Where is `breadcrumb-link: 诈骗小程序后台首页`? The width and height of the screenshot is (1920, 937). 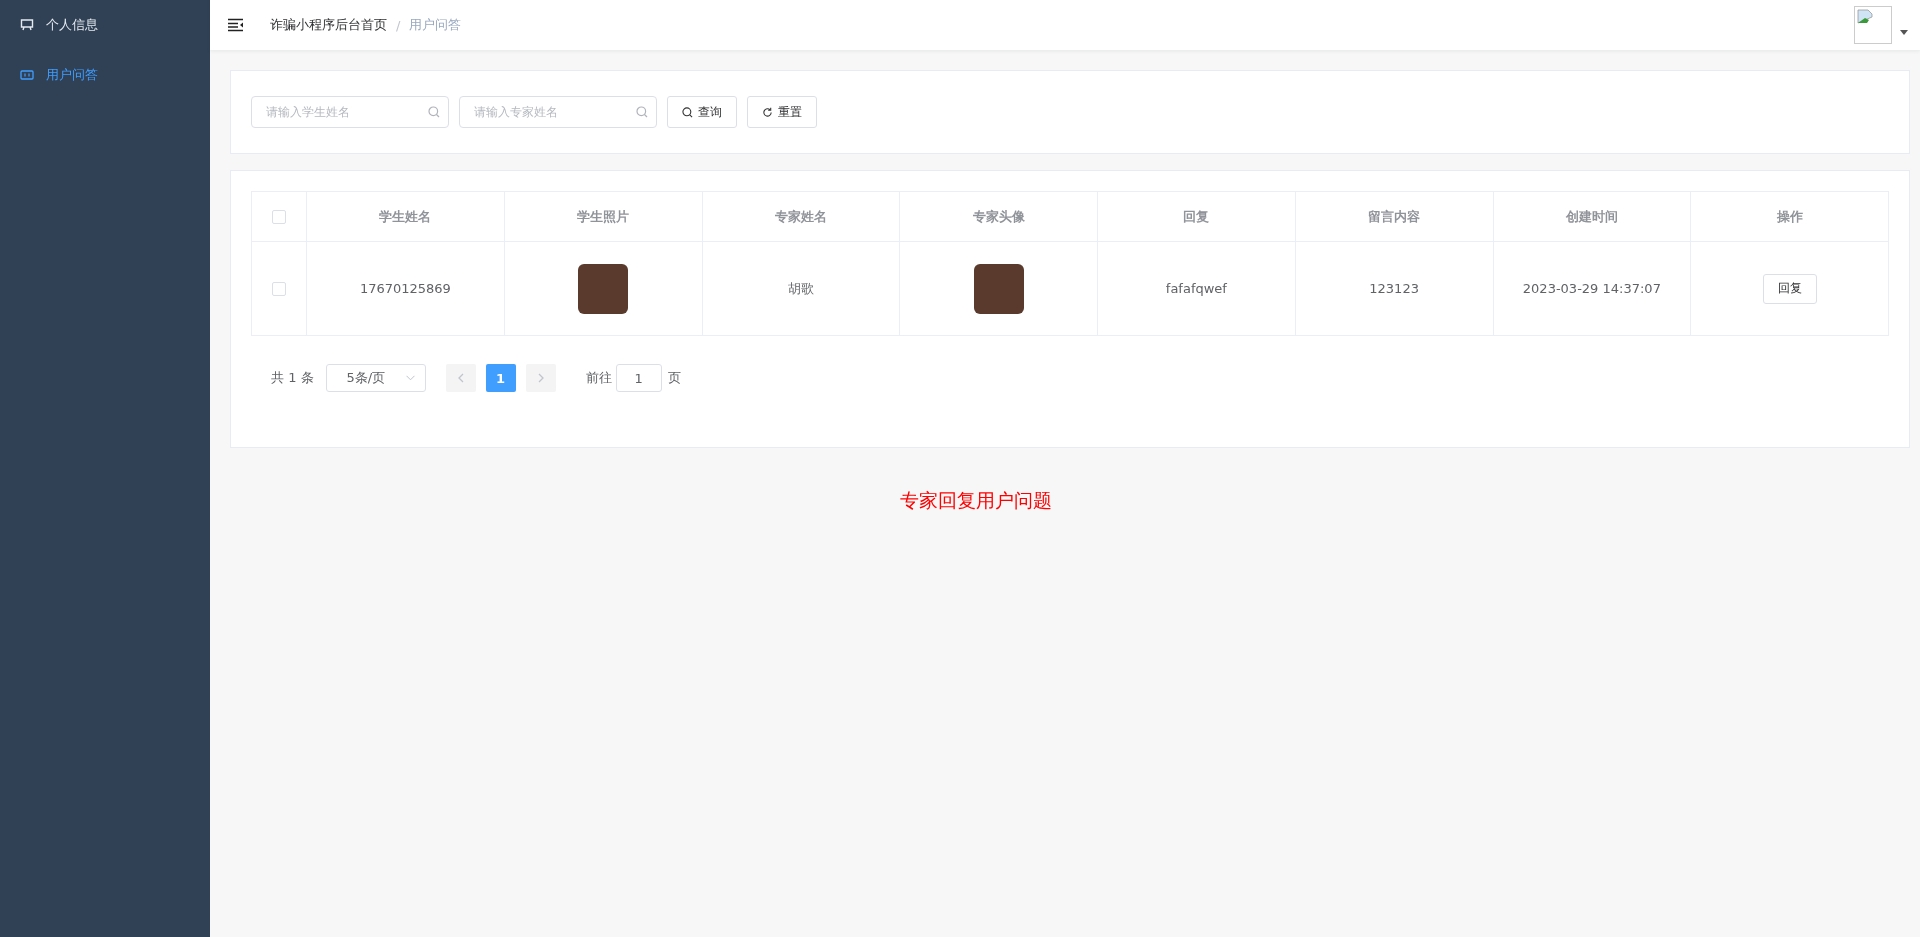
breadcrumb-link: 诈骗小程序后台首页 is located at coordinates (328, 25).